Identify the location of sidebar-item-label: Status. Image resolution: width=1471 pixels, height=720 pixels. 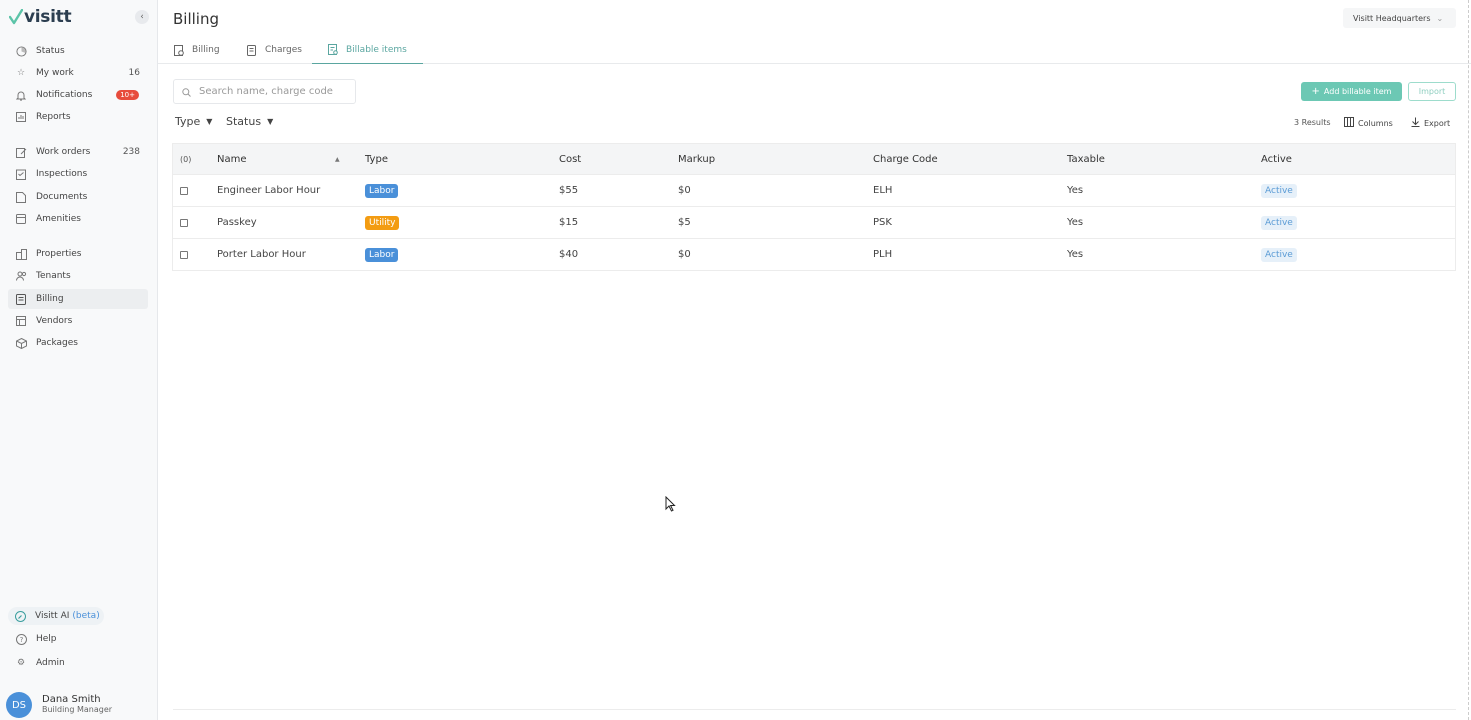
(50, 51).